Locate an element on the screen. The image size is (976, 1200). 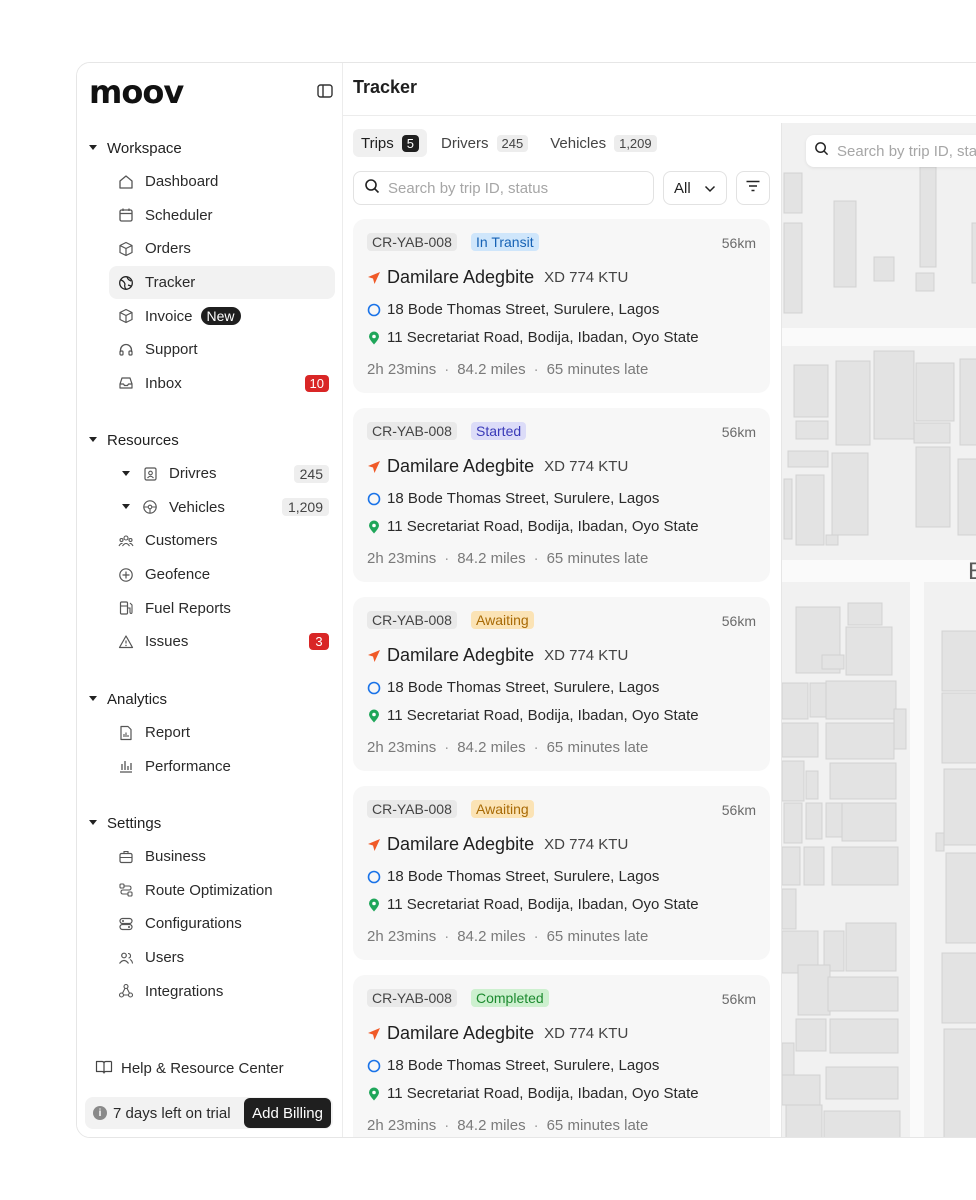
sidebar-item-support: Support is located at coordinates (222, 350).